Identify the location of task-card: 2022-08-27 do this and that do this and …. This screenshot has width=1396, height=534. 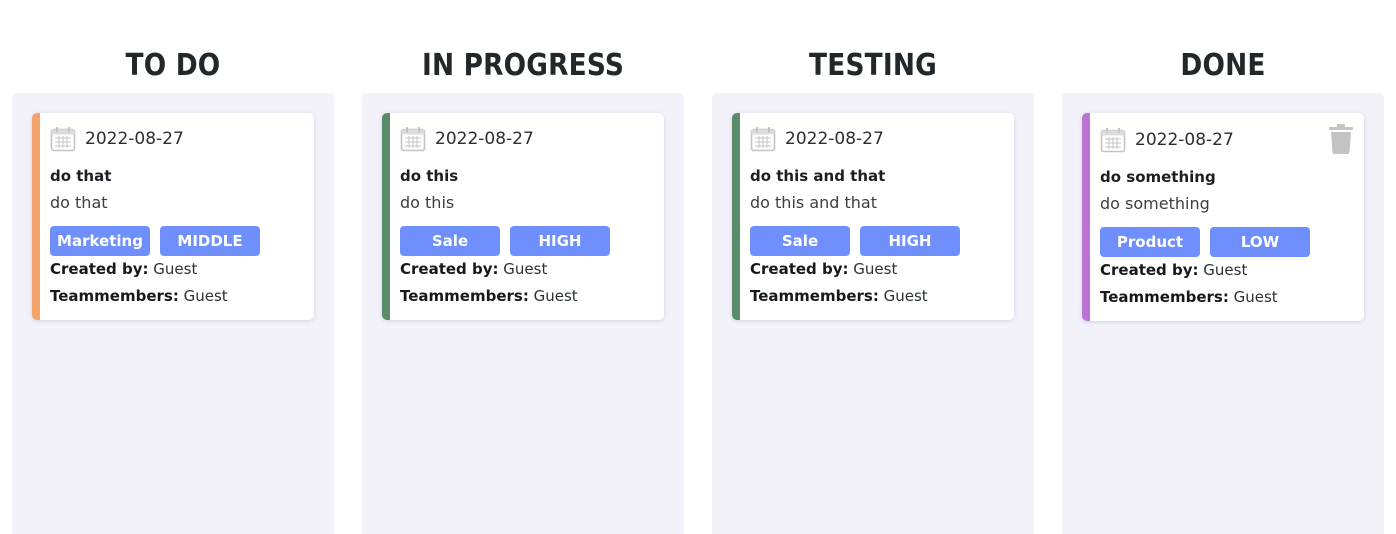
(873, 216).